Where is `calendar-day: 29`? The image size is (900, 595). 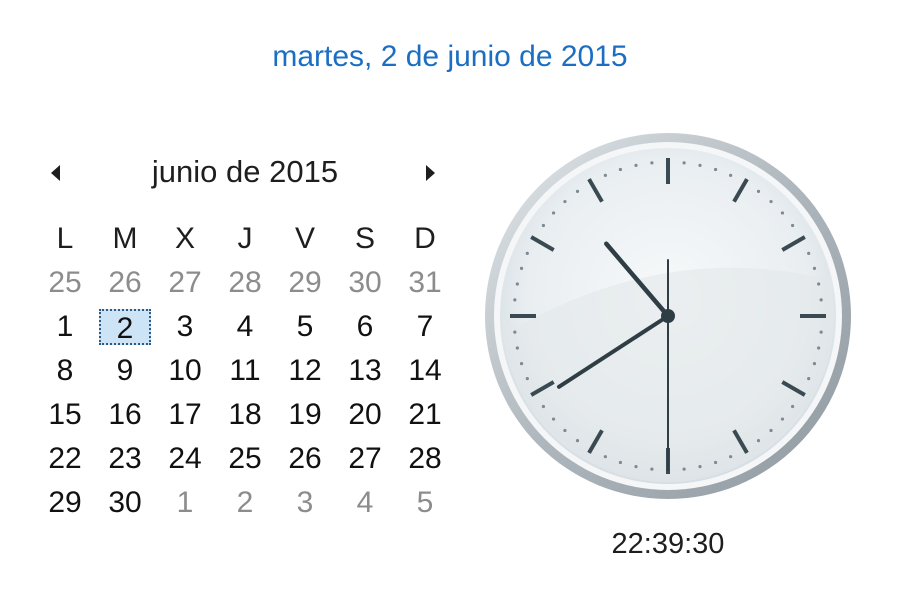 calendar-day: 29 is located at coordinates (65, 503).